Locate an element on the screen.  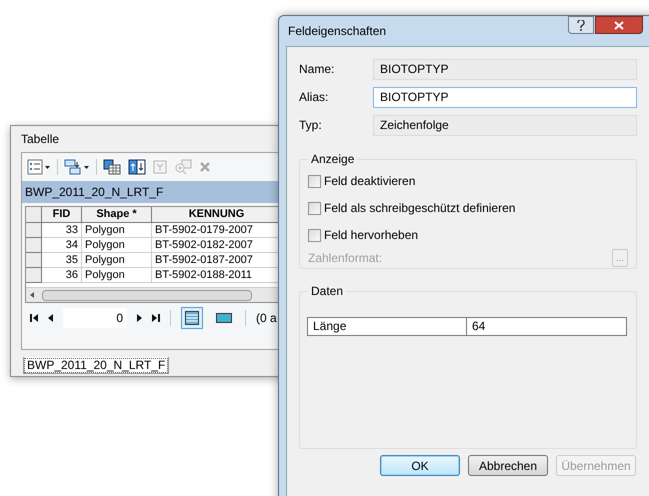
close-button is located at coordinates (619, 25).